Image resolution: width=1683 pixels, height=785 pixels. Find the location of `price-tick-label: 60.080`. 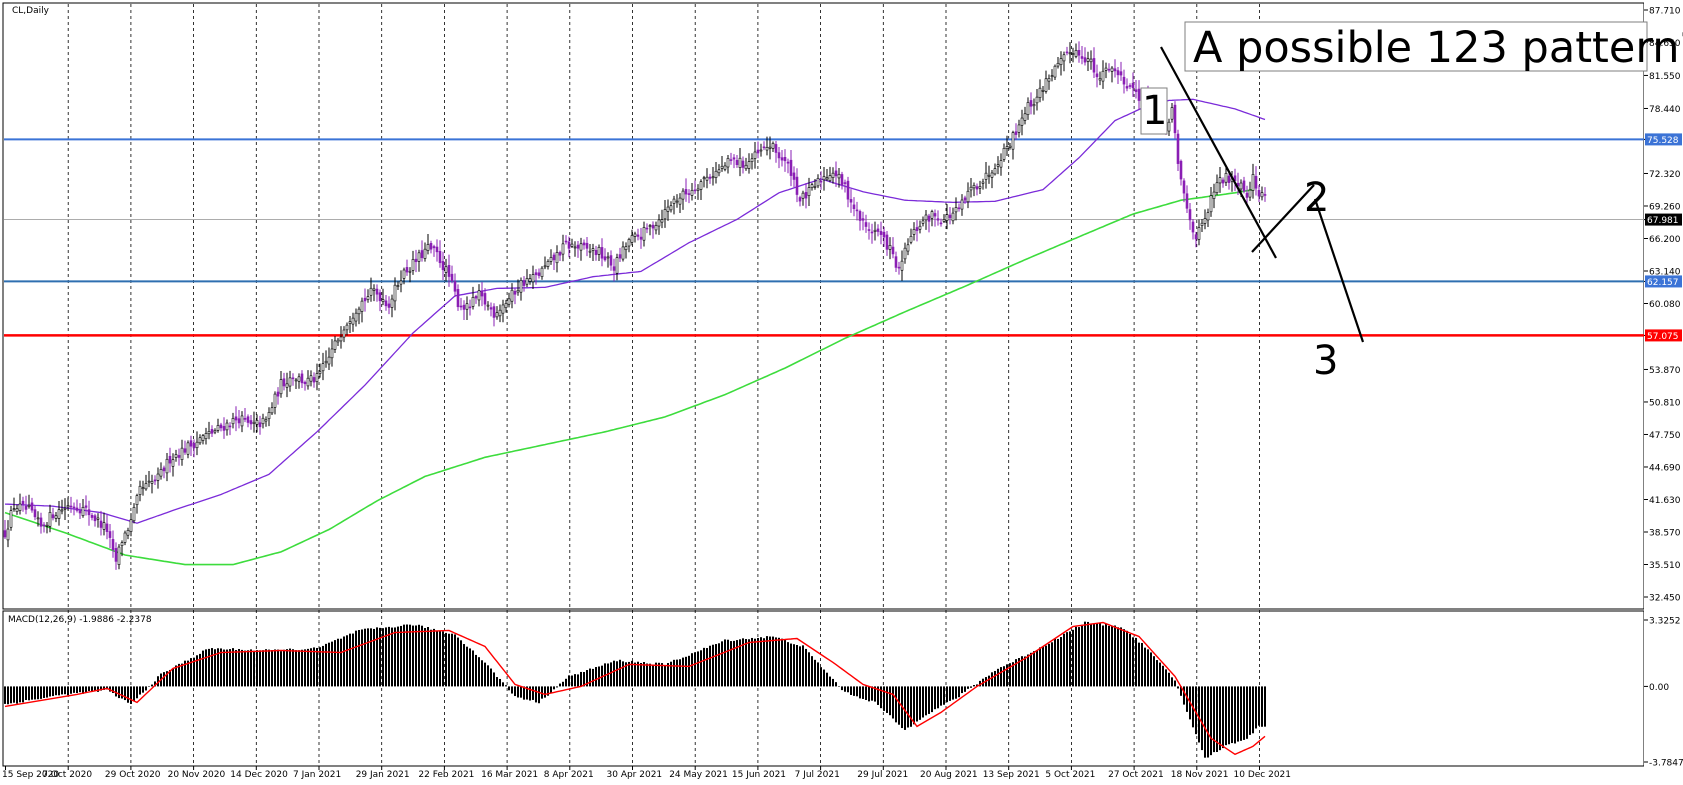

price-tick-label: 60.080 is located at coordinates (1665, 305).